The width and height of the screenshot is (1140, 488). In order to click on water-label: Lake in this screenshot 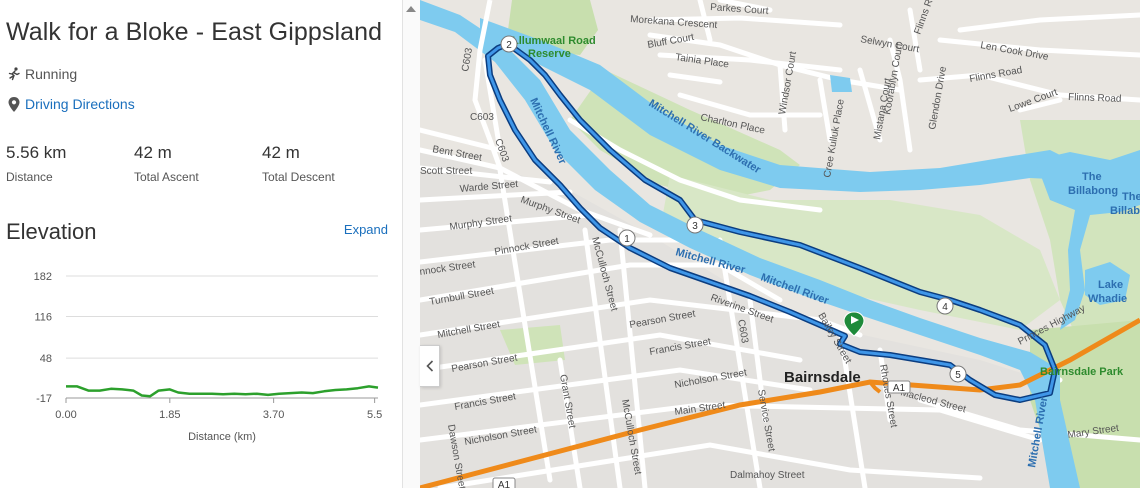, I will do `click(1110, 285)`.